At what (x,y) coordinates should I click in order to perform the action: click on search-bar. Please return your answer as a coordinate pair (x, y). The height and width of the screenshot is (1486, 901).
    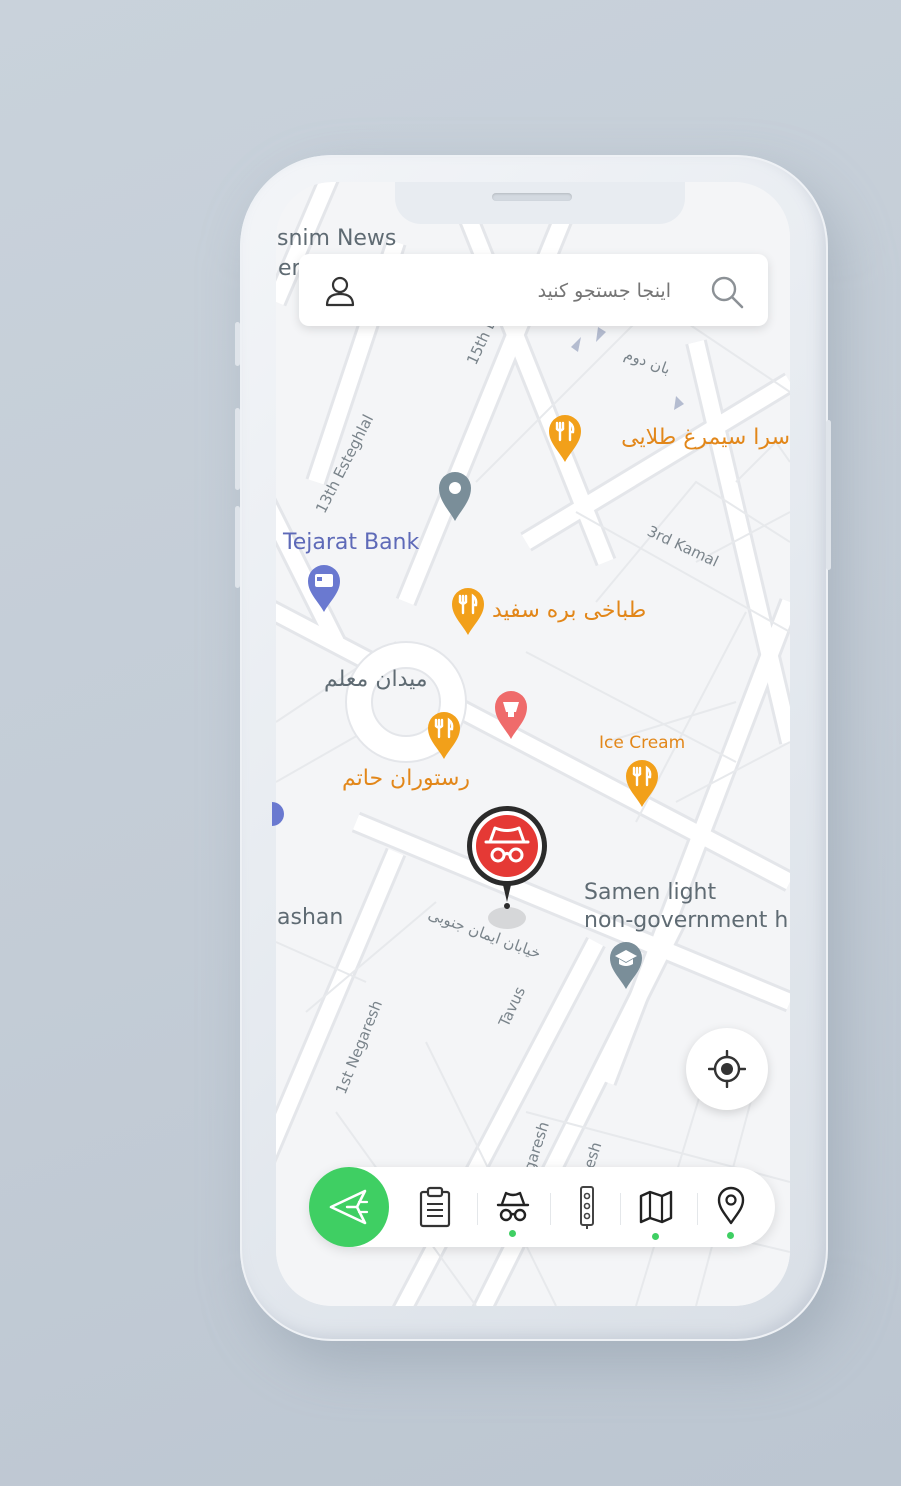
    Looking at the image, I should click on (533, 290).